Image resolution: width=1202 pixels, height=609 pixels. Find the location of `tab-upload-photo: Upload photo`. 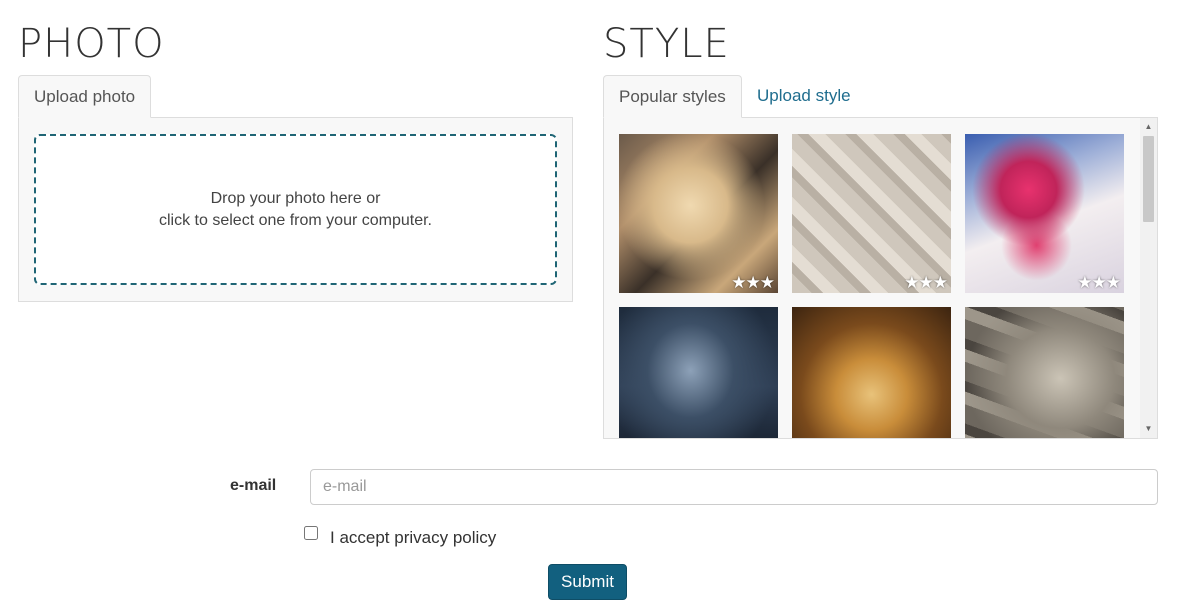

tab-upload-photo: Upload photo is located at coordinates (85, 96).